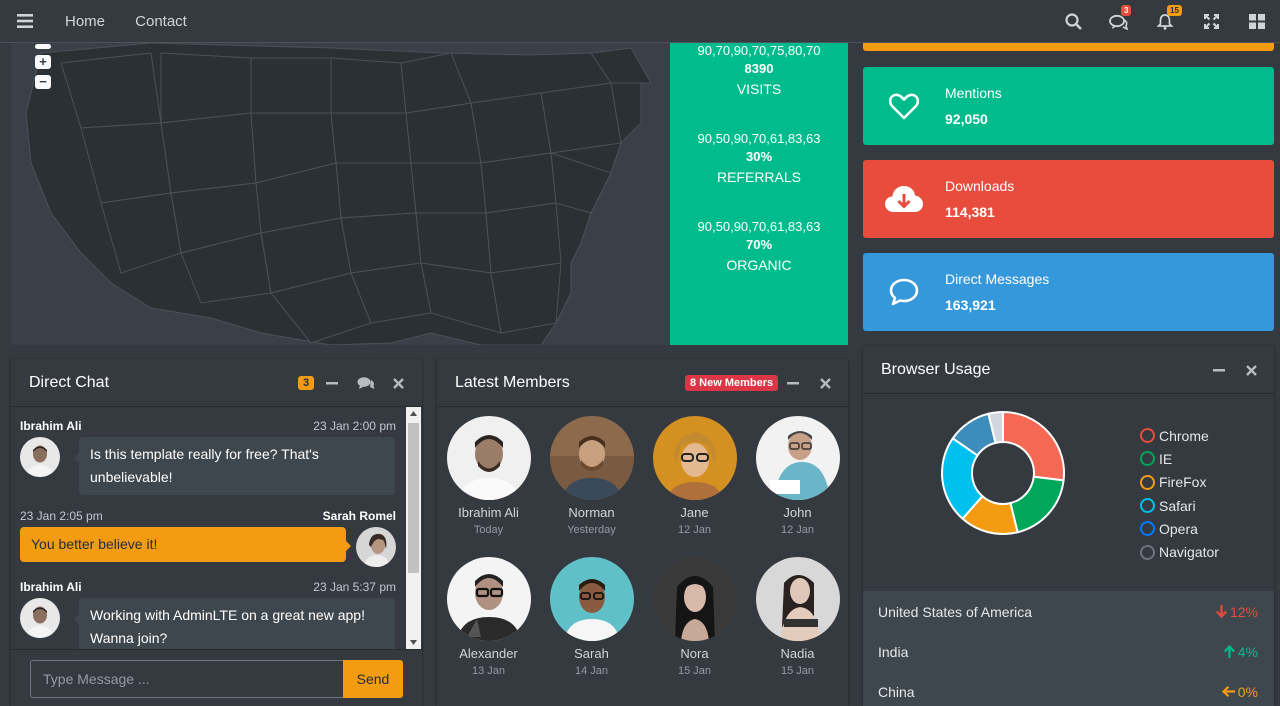  I want to click on legend-item: IE, so click(1179, 458).